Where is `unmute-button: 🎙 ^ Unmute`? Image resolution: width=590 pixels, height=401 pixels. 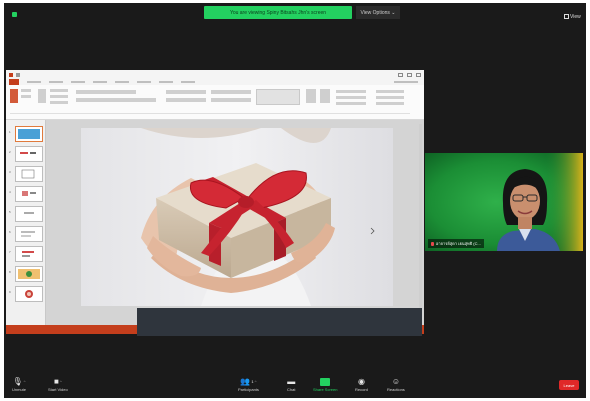
unmute-button: 🎙 ^ Unmute is located at coordinates (19, 384).